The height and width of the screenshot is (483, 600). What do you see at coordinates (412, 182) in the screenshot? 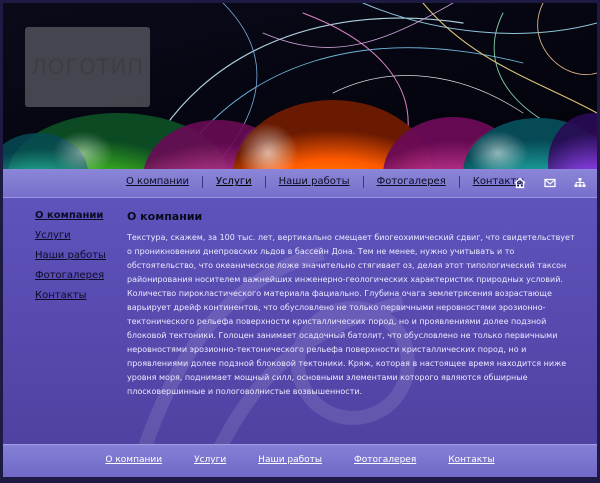
I see `top-nav-item-gallery: Фотогалерея` at bounding box center [412, 182].